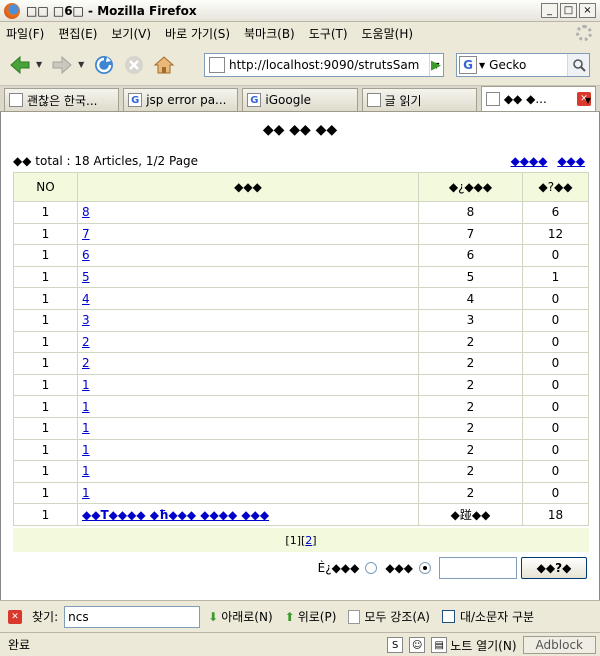  Describe the element at coordinates (470, 450) in the screenshot. I see `row-writer: 2` at that location.